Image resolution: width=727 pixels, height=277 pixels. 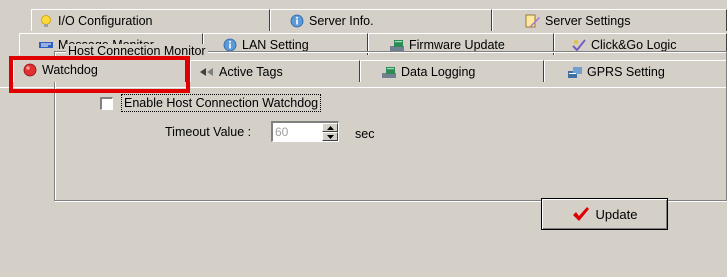 I want to click on tab-server-settings: Server Settings, so click(x=609, y=20).